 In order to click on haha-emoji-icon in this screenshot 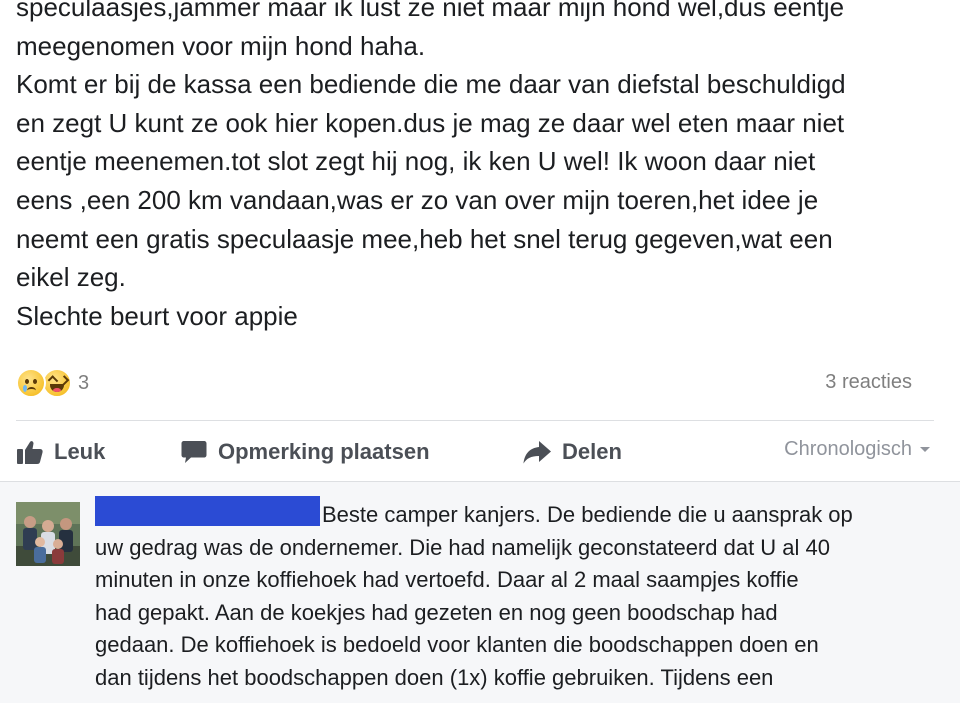, I will do `click(57, 383)`.